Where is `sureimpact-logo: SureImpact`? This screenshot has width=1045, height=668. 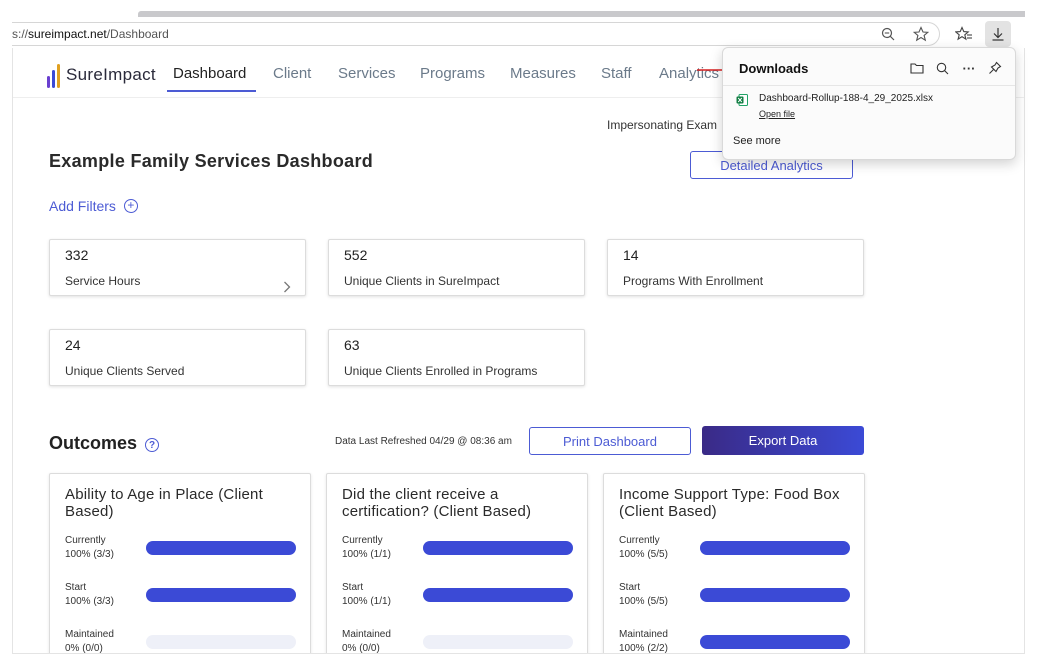
sureimpact-logo: SureImpact is located at coordinates (101, 75).